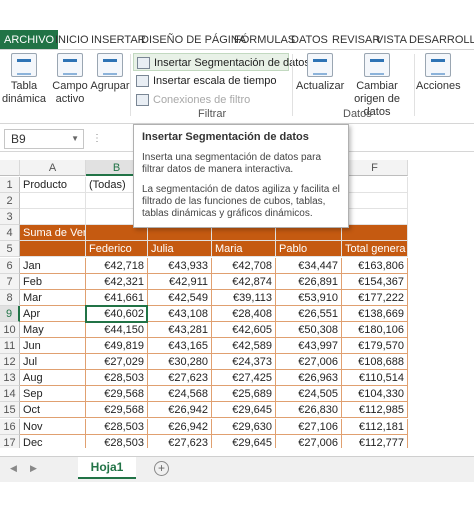 The width and height of the screenshot is (474, 508). What do you see at coordinates (10, 394) in the screenshot?
I see `row-header: 14` at bounding box center [10, 394].